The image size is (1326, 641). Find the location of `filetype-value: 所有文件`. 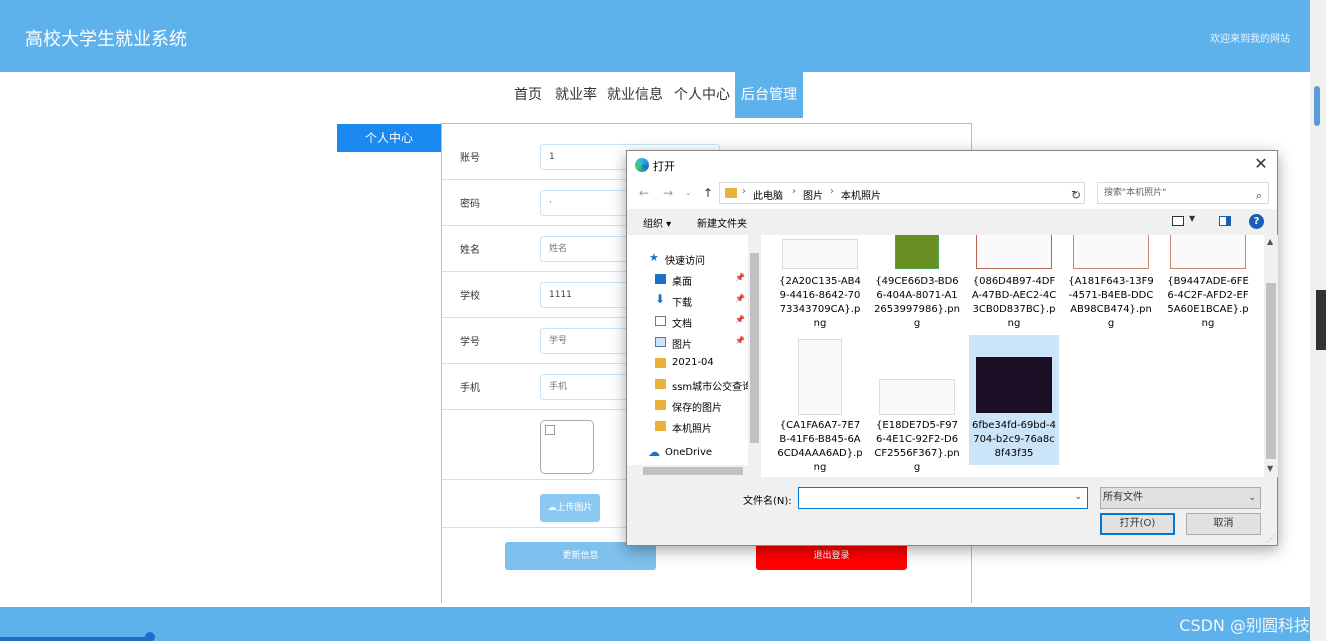

filetype-value: 所有文件 is located at coordinates (1123, 497).